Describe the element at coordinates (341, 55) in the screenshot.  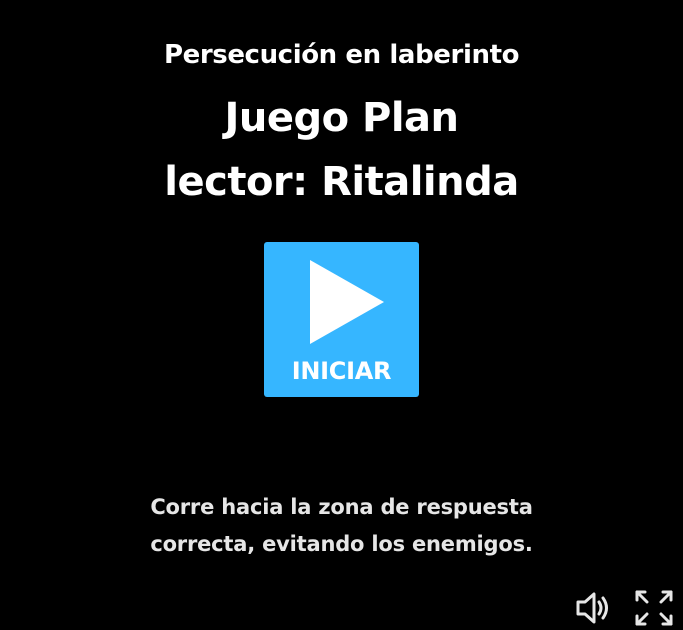
I see `activity-type-label: Persecución en laberinto` at that location.